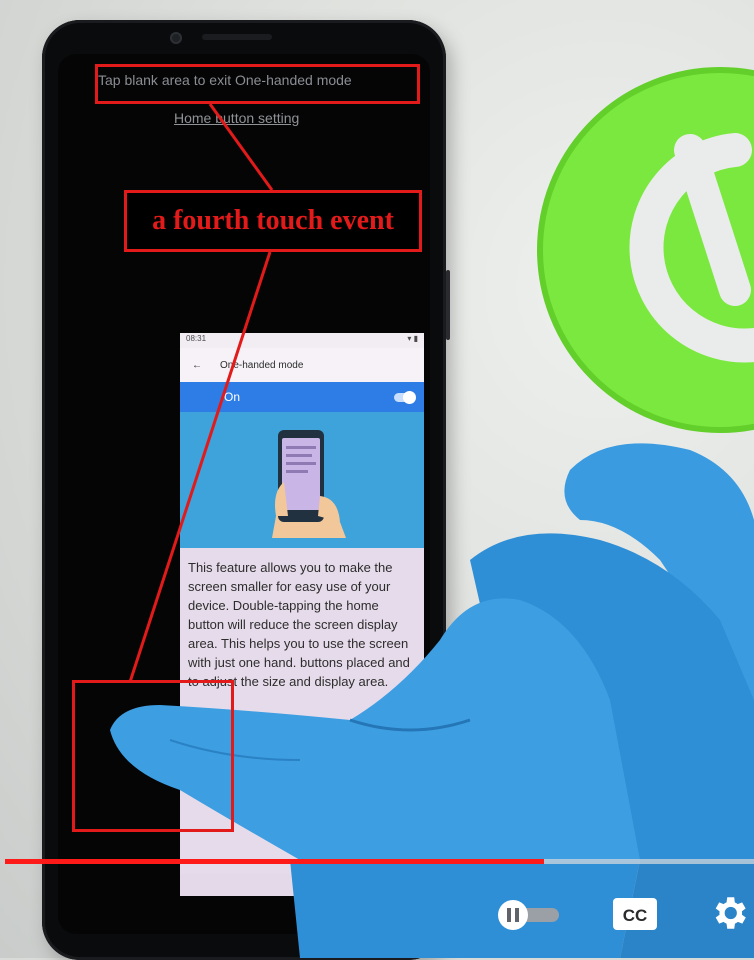 This screenshot has width=754, height=960. I want to click on cc-icon: CC, so click(635, 914).